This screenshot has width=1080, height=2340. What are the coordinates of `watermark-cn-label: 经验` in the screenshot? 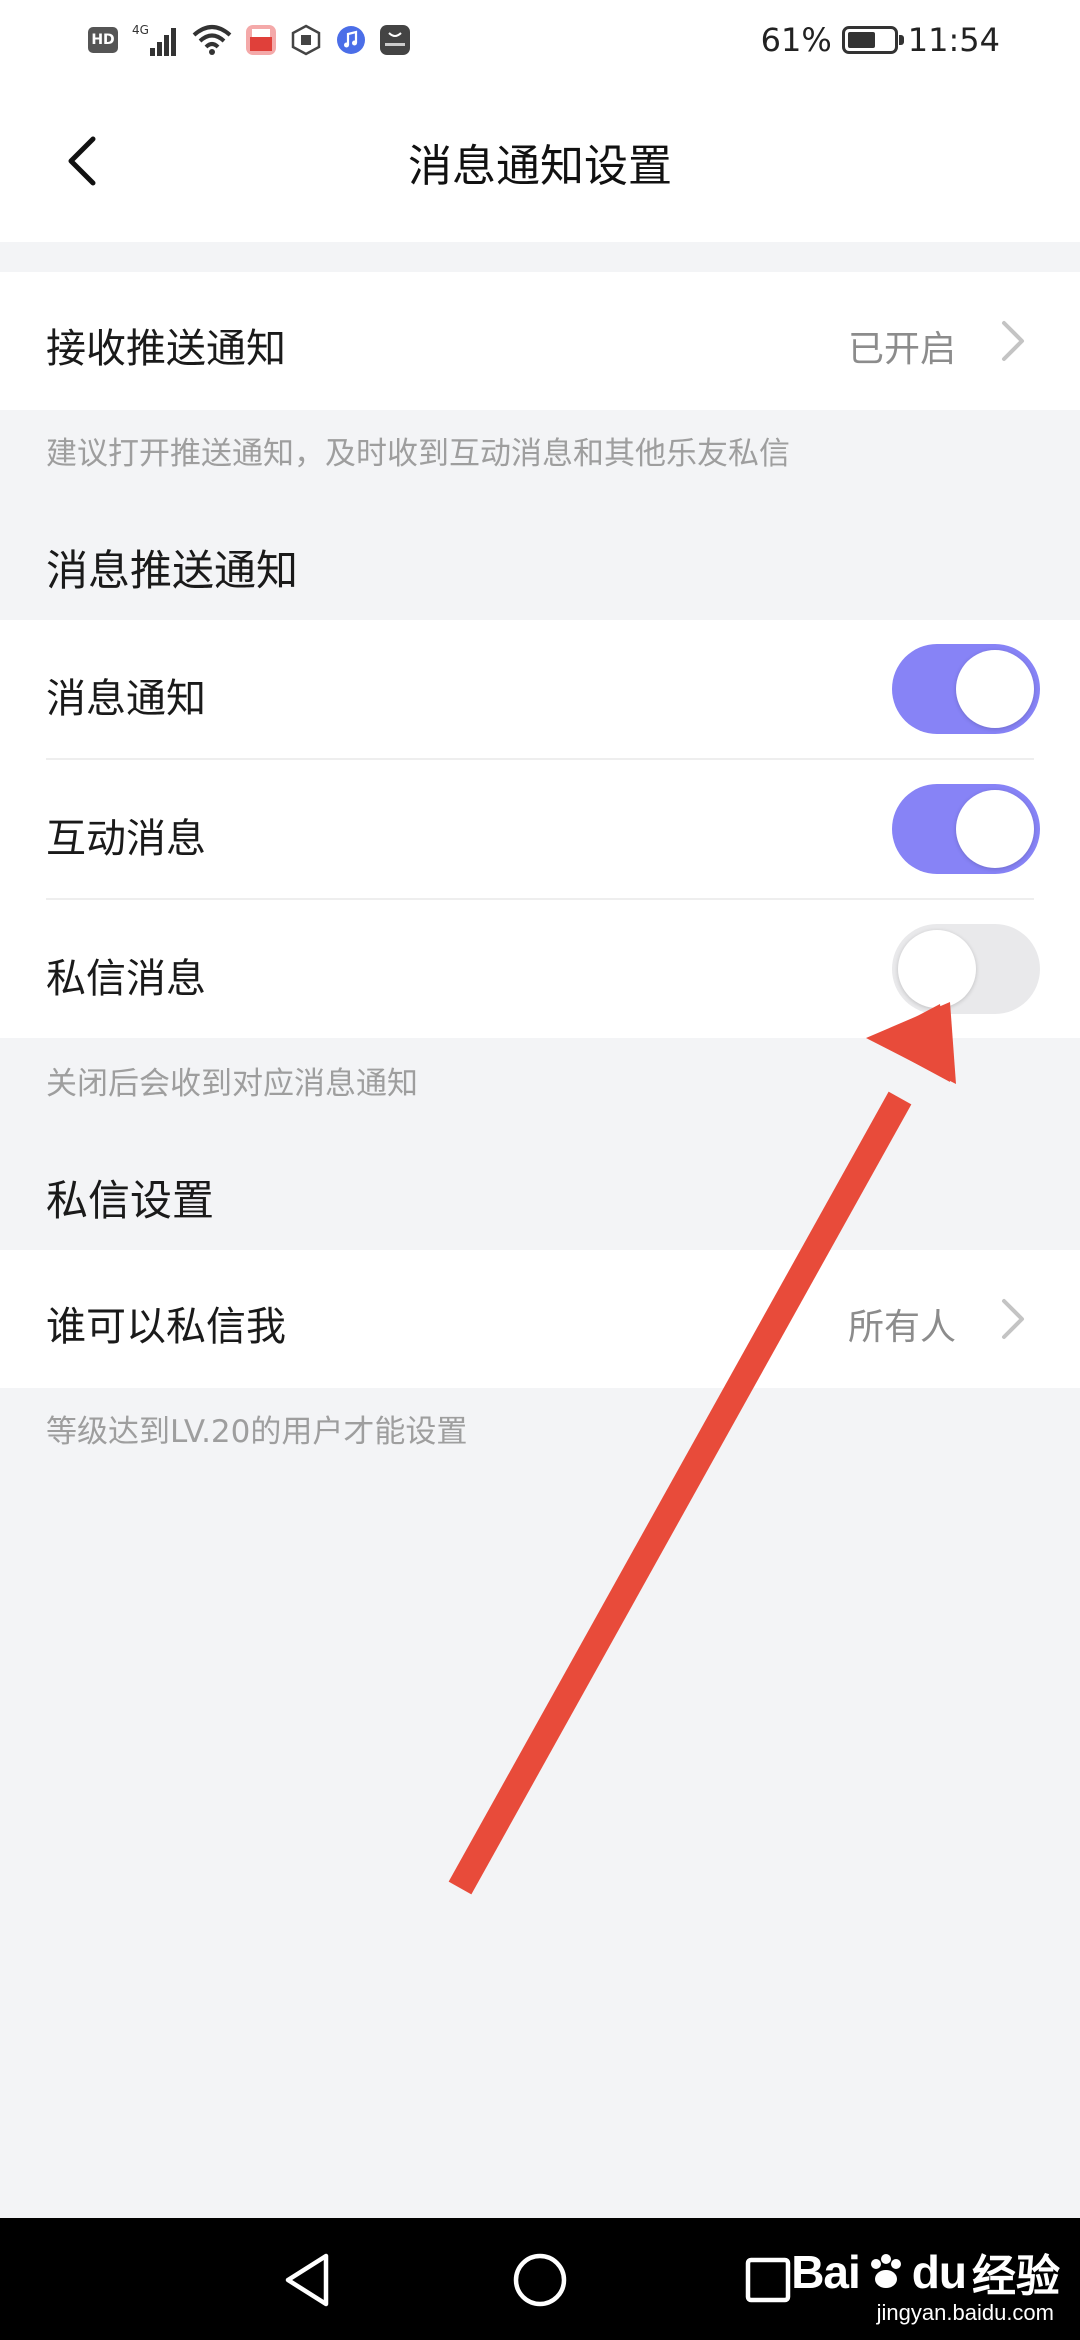 It's located at (1016, 2276).